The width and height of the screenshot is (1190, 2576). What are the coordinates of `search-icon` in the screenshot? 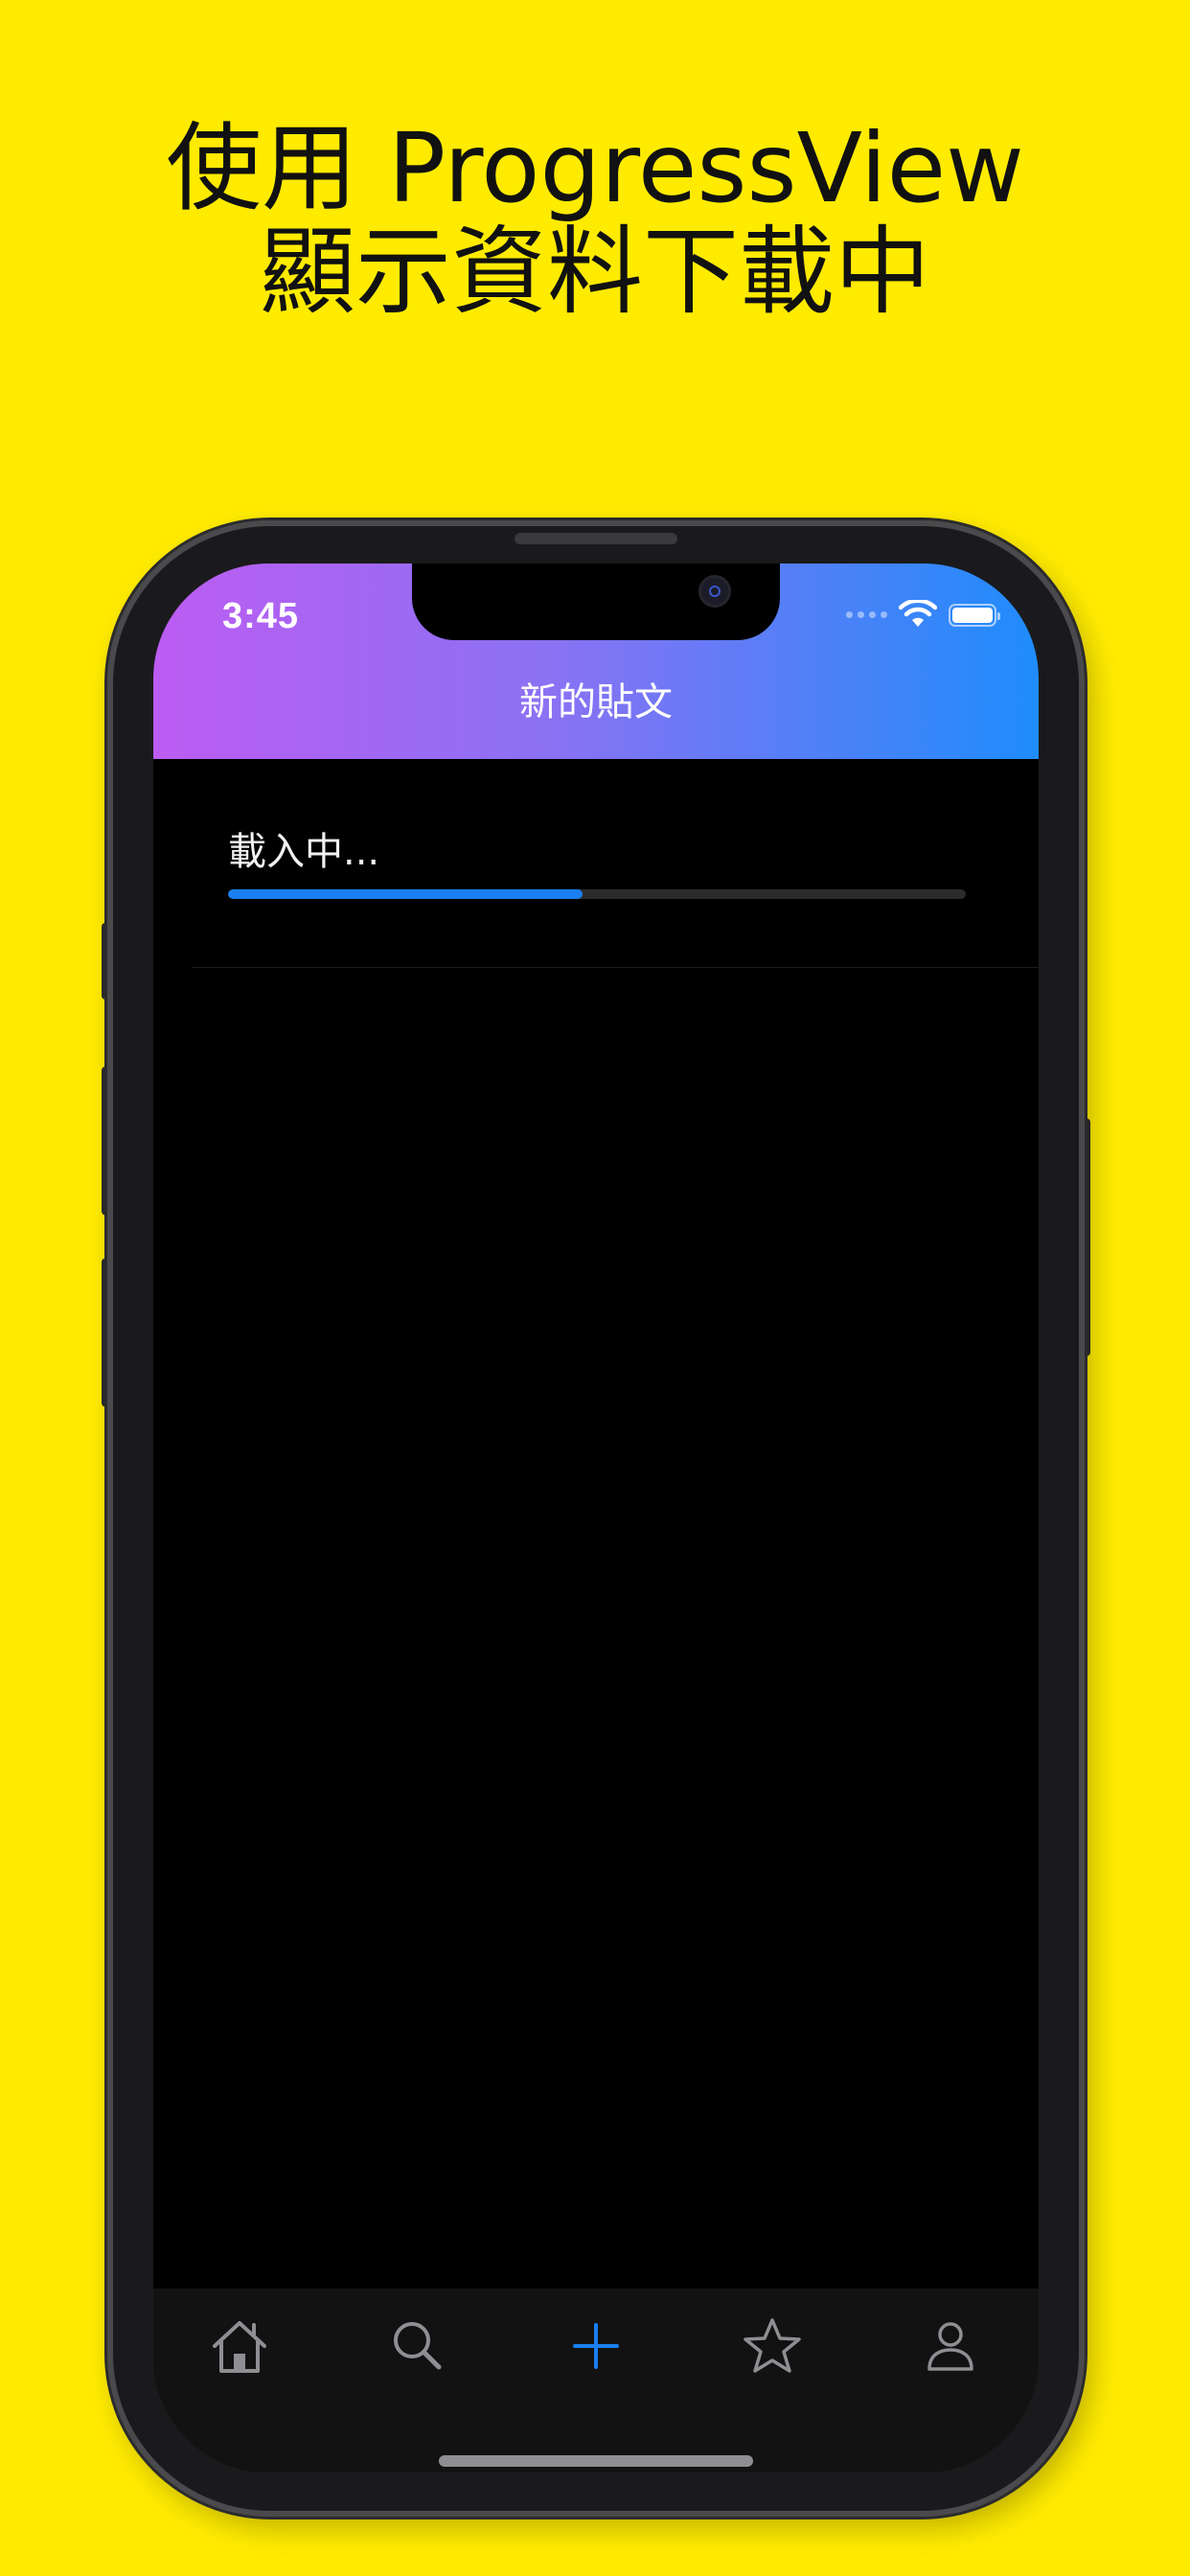 It's located at (418, 2346).